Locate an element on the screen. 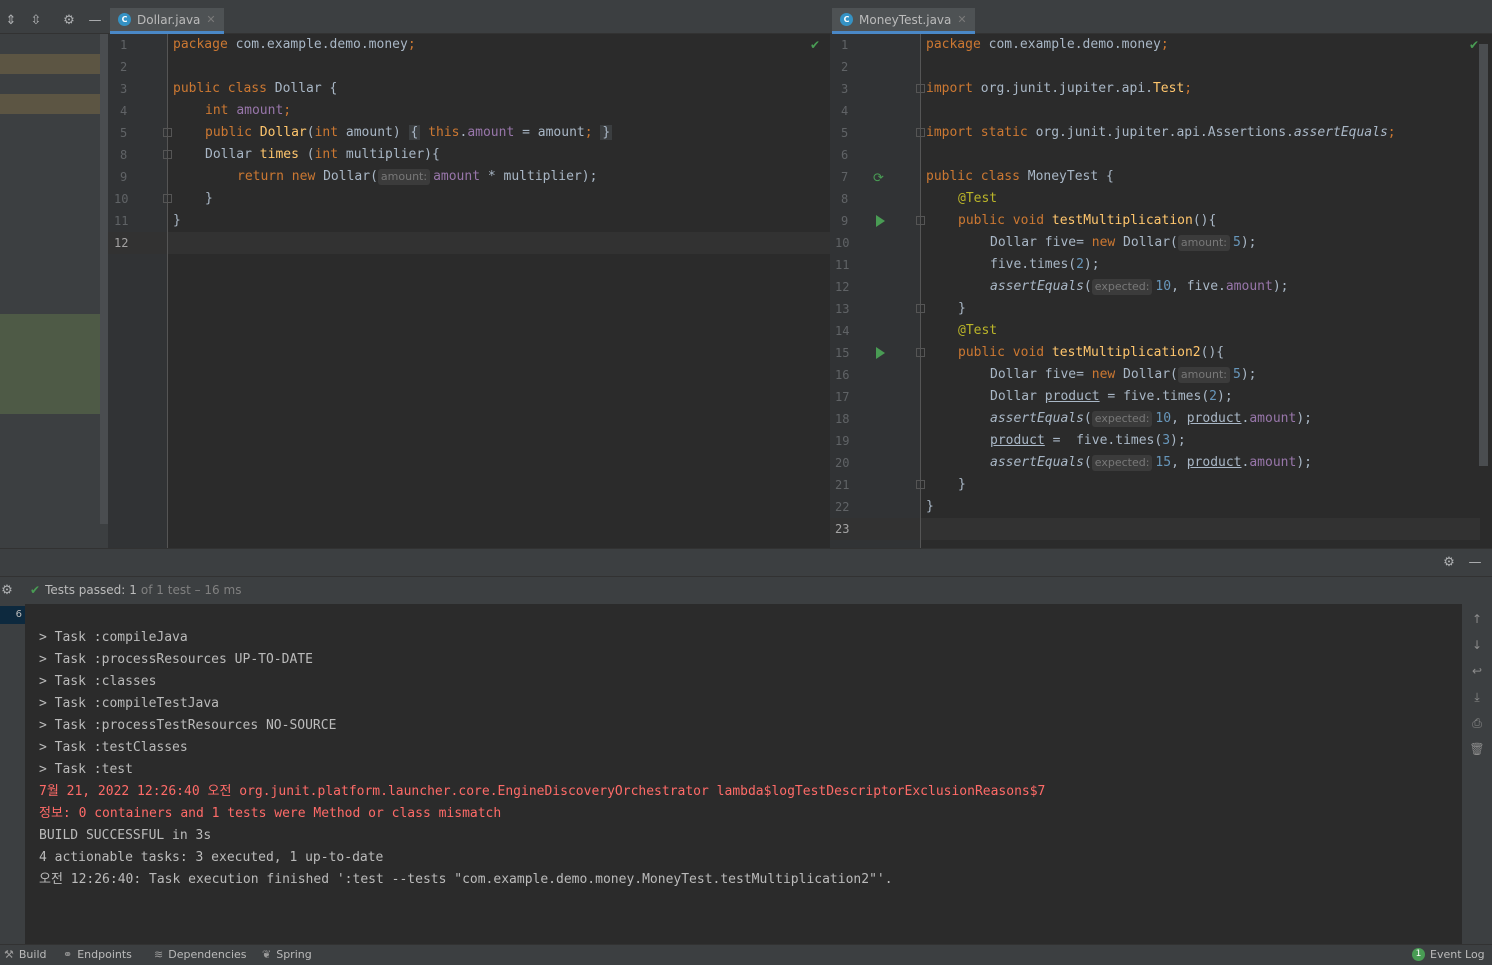 The image size is (1492, 965). status-suffix: of 1 test – 16 ms is located at coordinates (191, 590).